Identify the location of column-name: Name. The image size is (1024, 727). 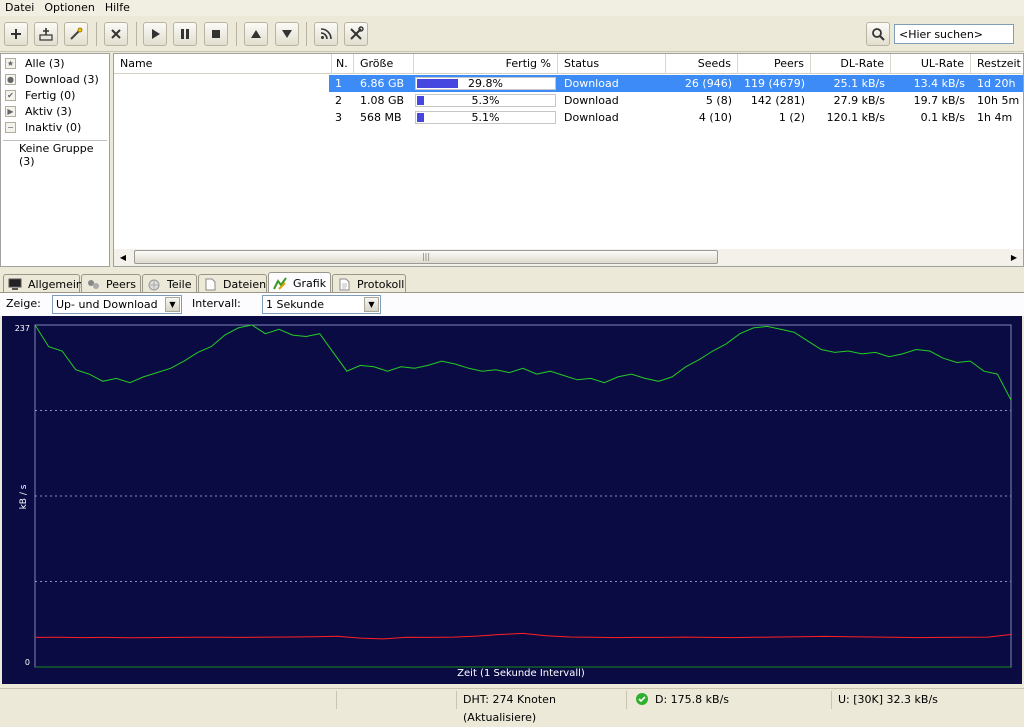
(223, 64).